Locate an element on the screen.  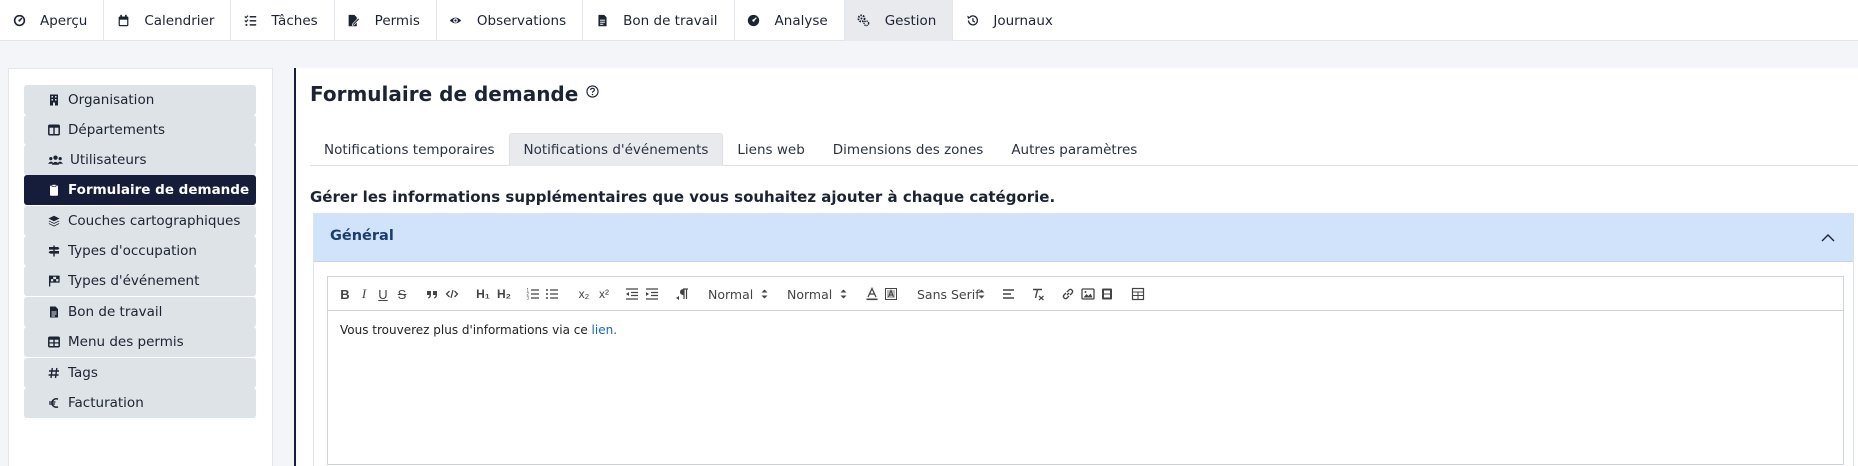
code-block-icon is located at coordinates (452, 294).